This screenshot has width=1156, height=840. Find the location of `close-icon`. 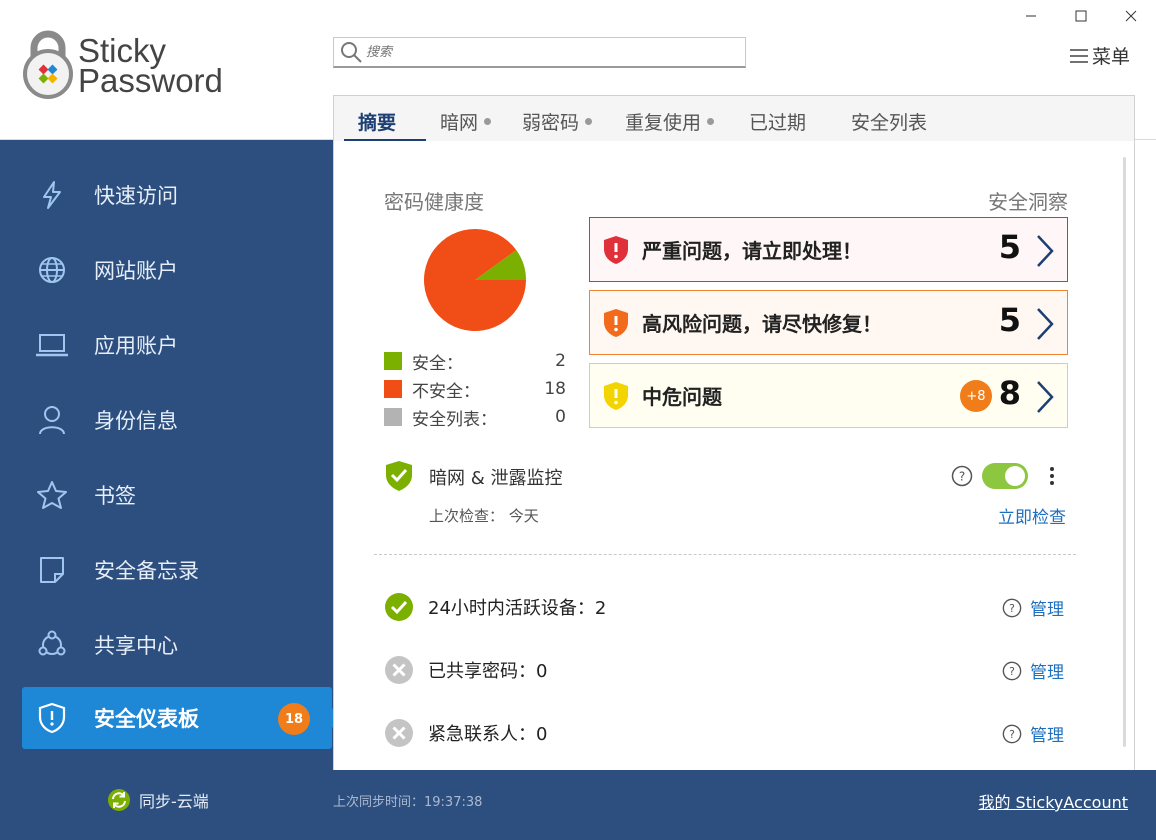

close-icon is located at coordinates (1131, 16).